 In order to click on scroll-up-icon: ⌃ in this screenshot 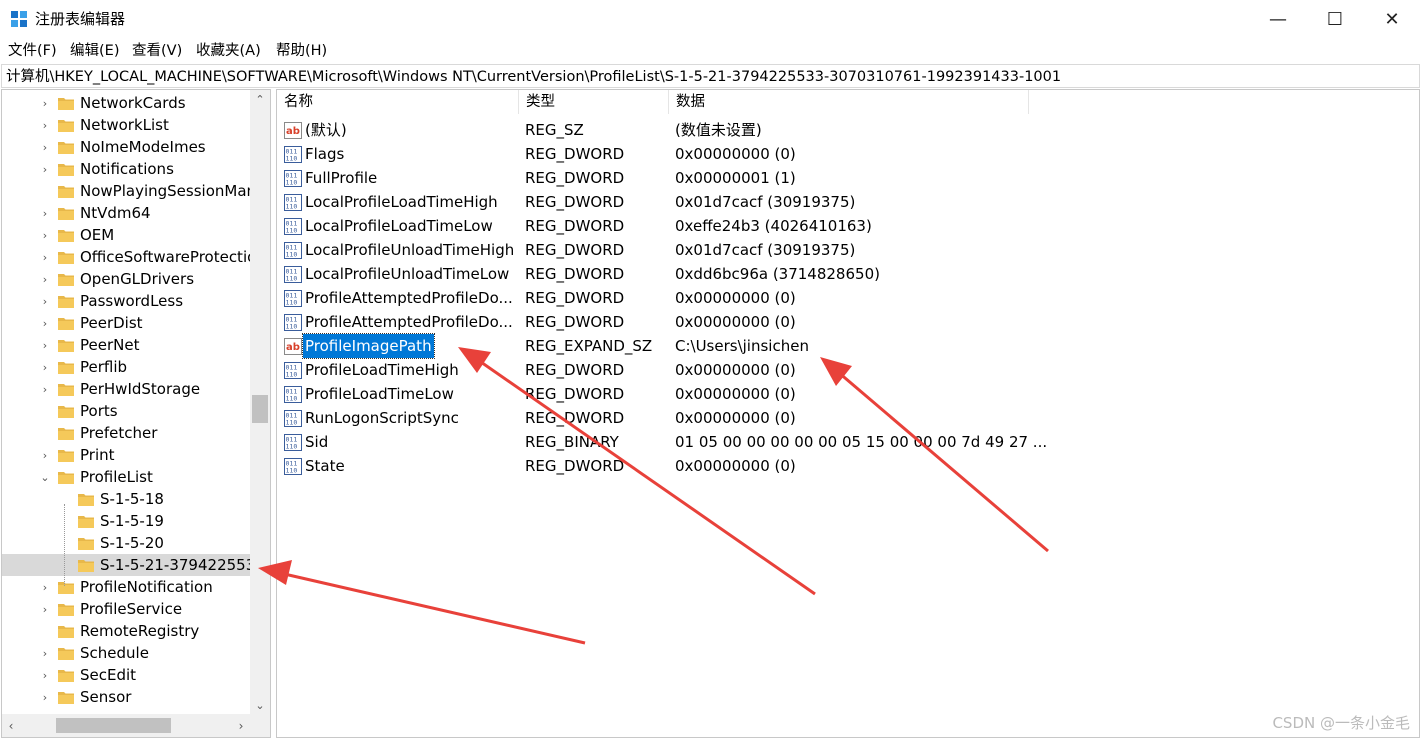, I will do `click(260, 99)`.